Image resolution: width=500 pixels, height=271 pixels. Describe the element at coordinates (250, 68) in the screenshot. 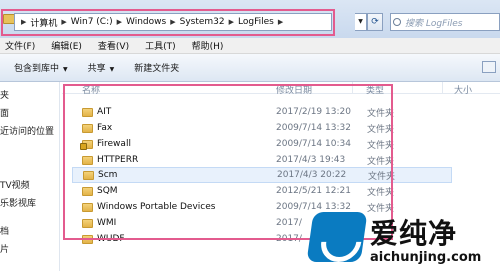

I see `command-toolbar: 包含到库中 ▼ 共享 ▼ 新建文件夹` at that location.